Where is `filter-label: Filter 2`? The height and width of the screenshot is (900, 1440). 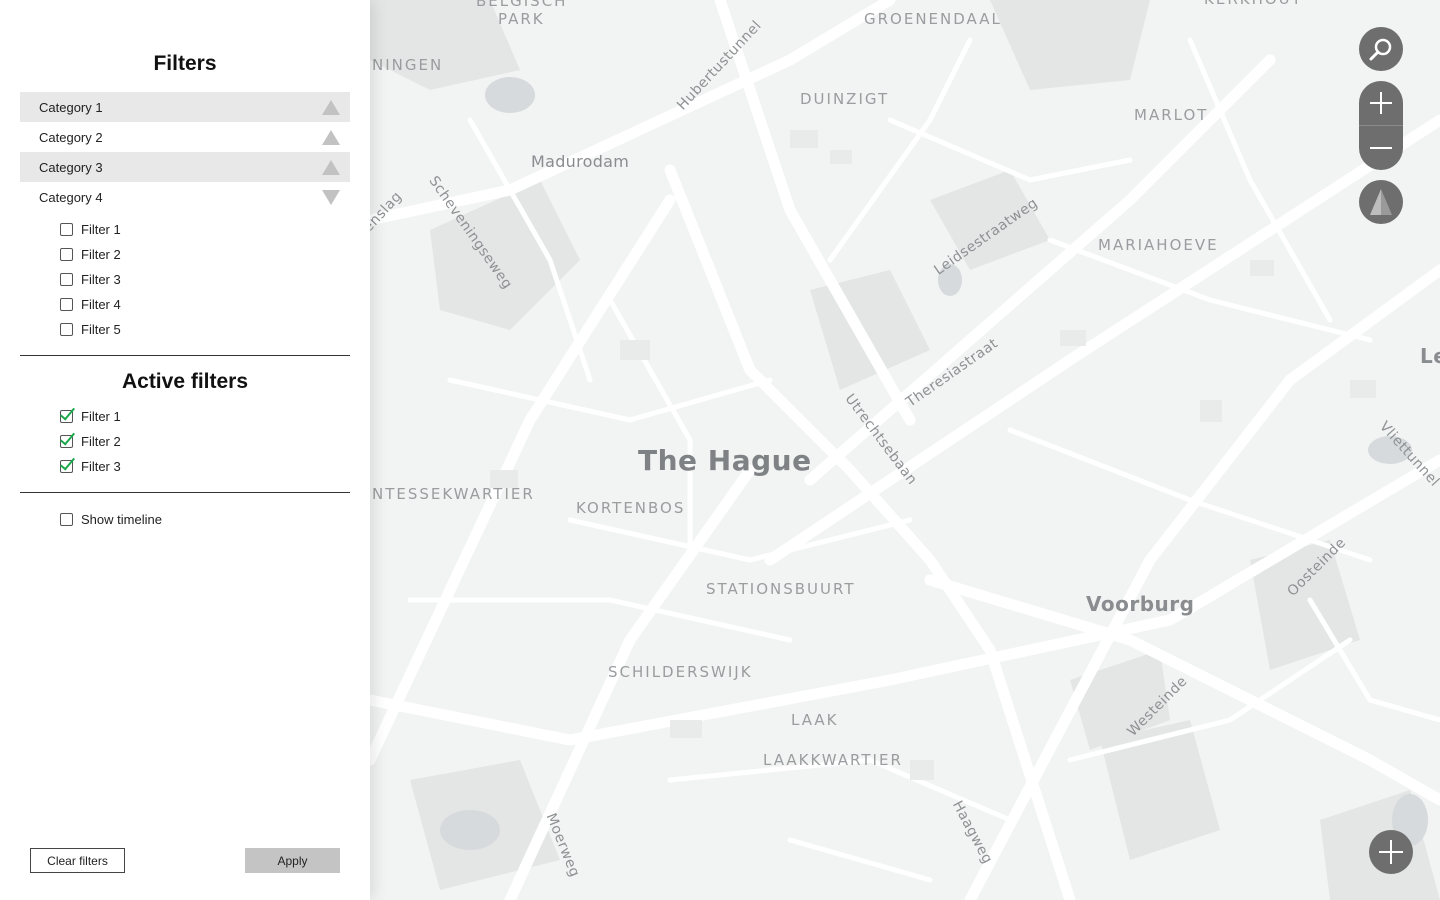
filter-label: Filter 2 is located at coordinates (101, 254).